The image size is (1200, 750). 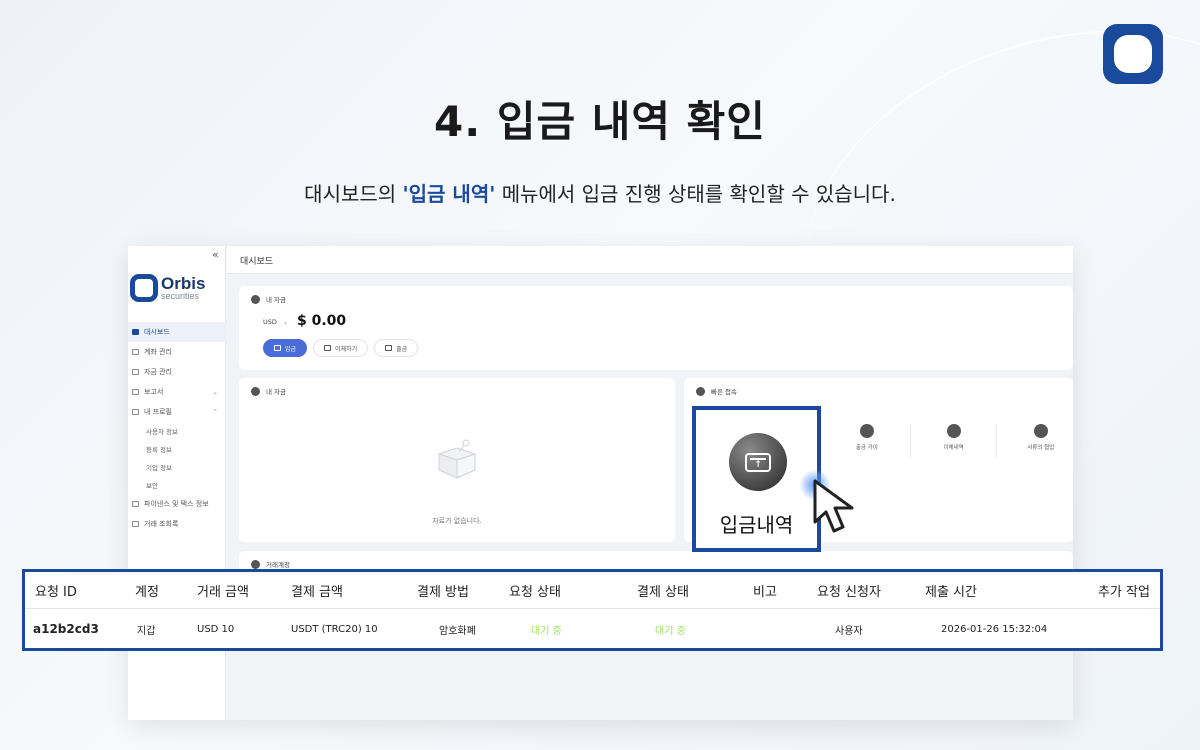 I want to click on sidebar-subitem-user-info: 사용자 정보, so click(x=177, y=431).